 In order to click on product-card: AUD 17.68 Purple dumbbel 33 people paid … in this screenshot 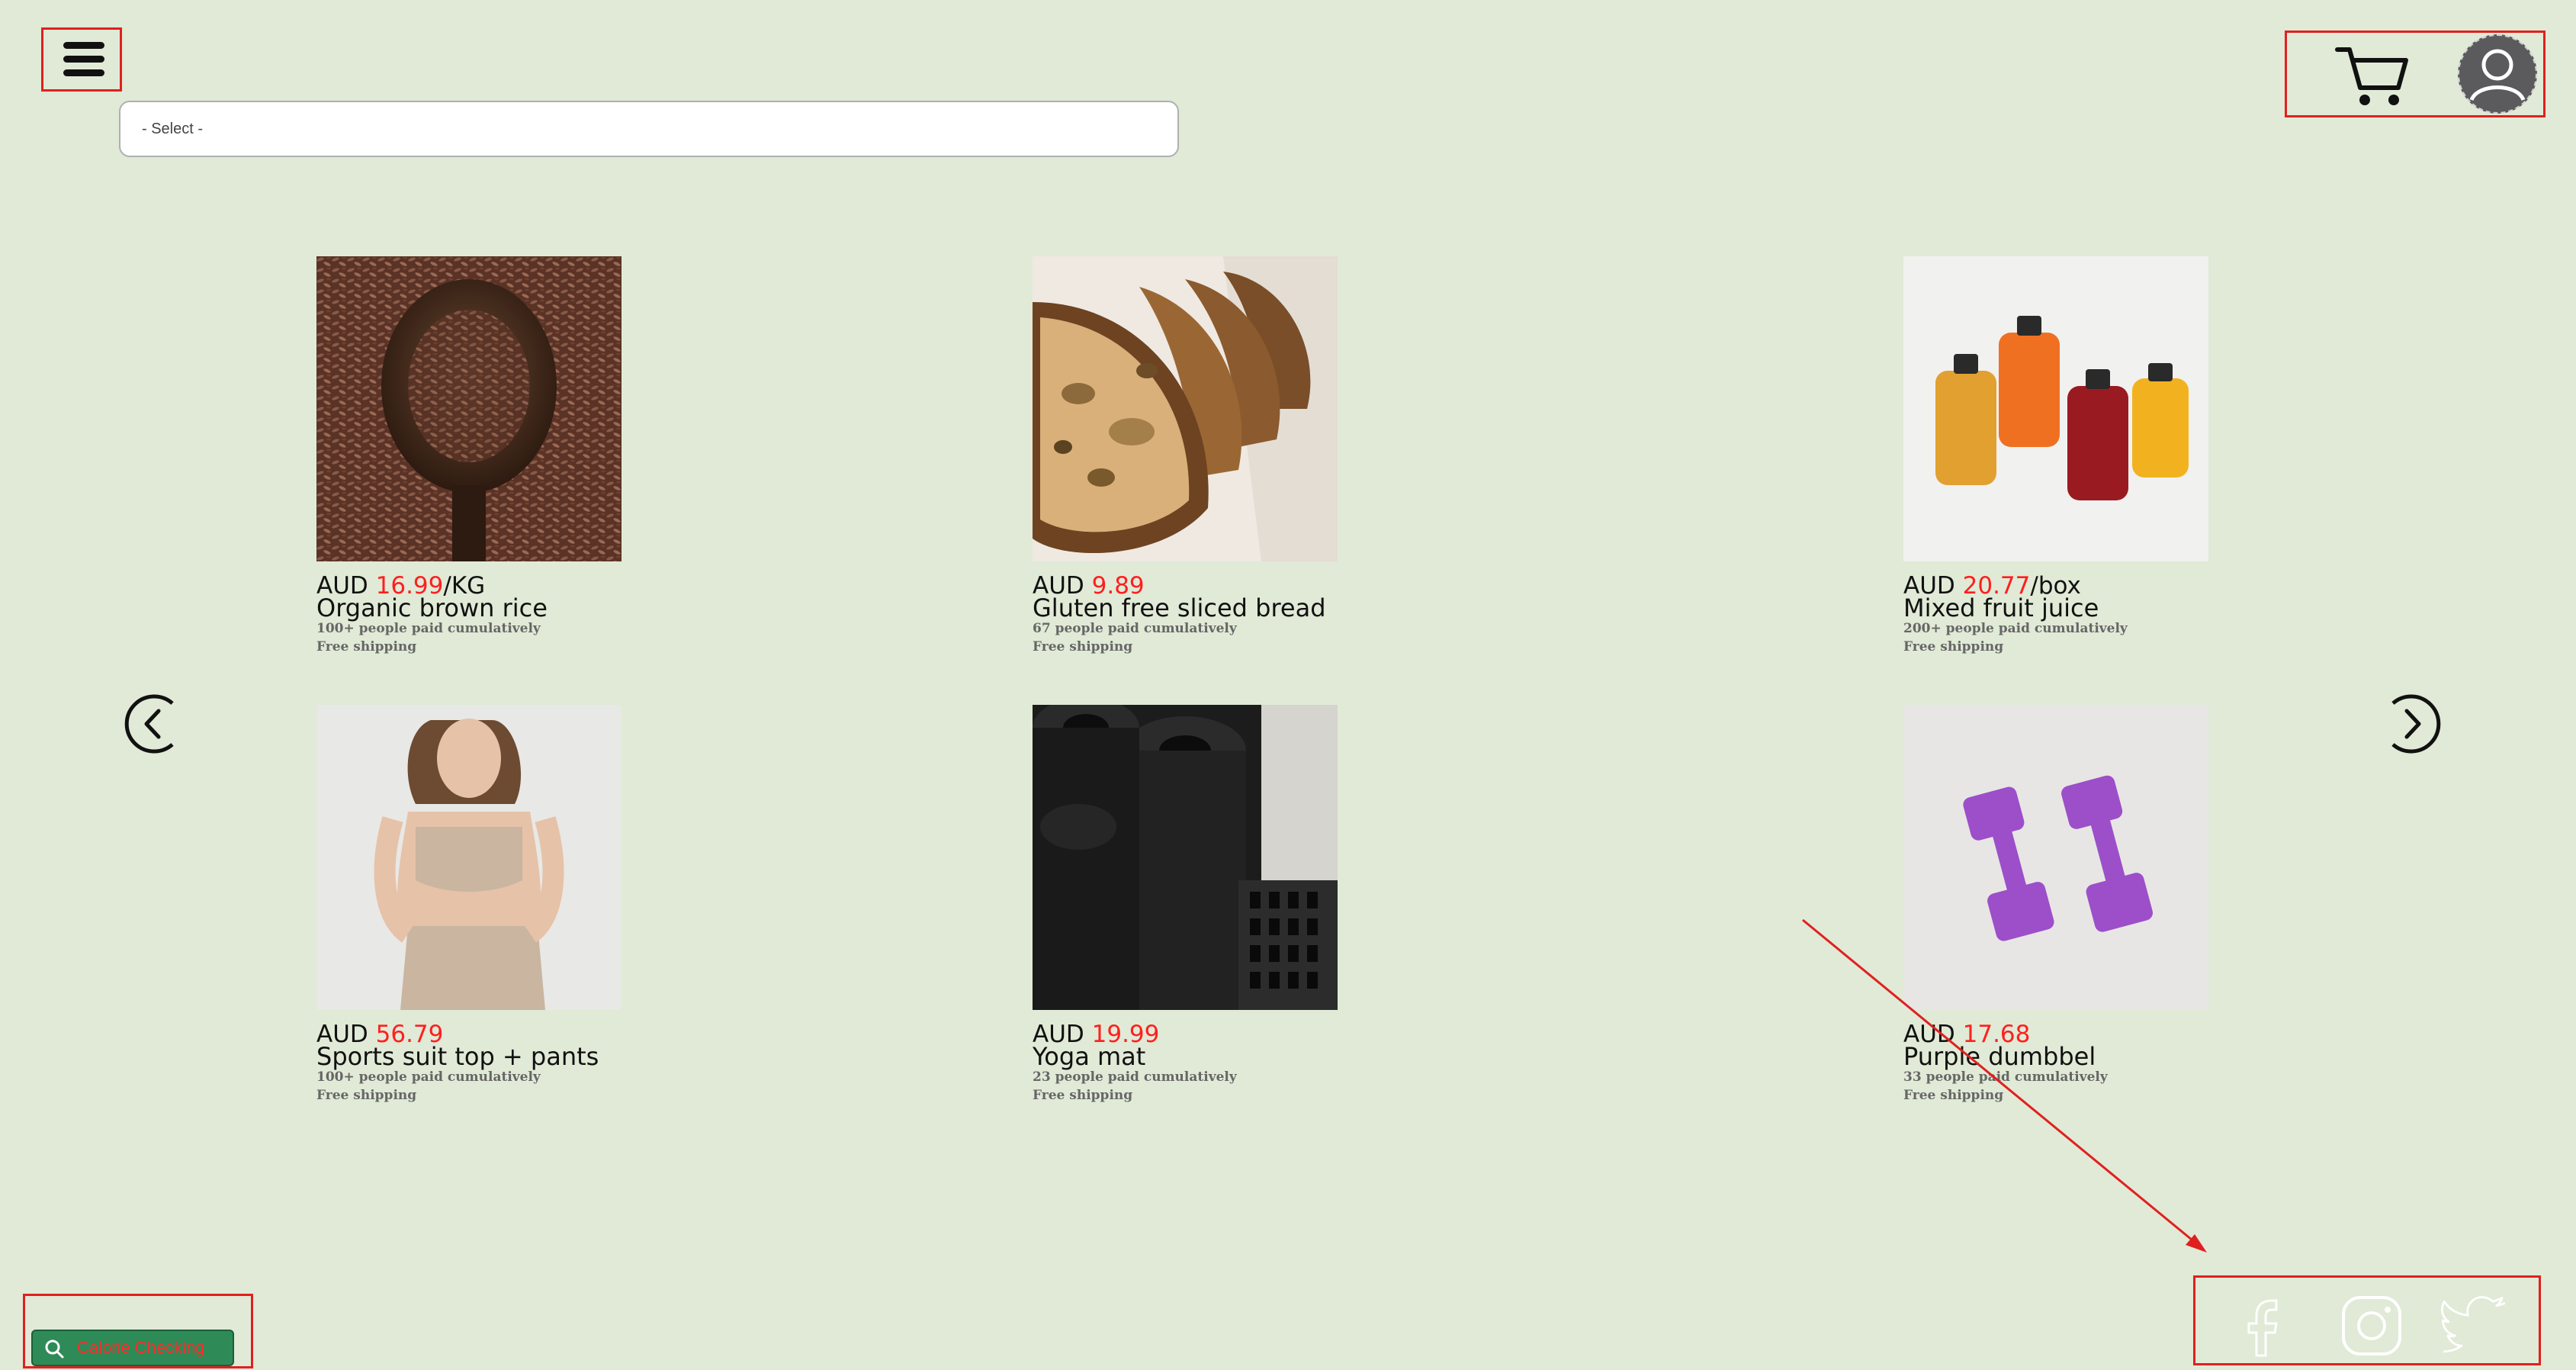, I will do `click(2063, 905)`.